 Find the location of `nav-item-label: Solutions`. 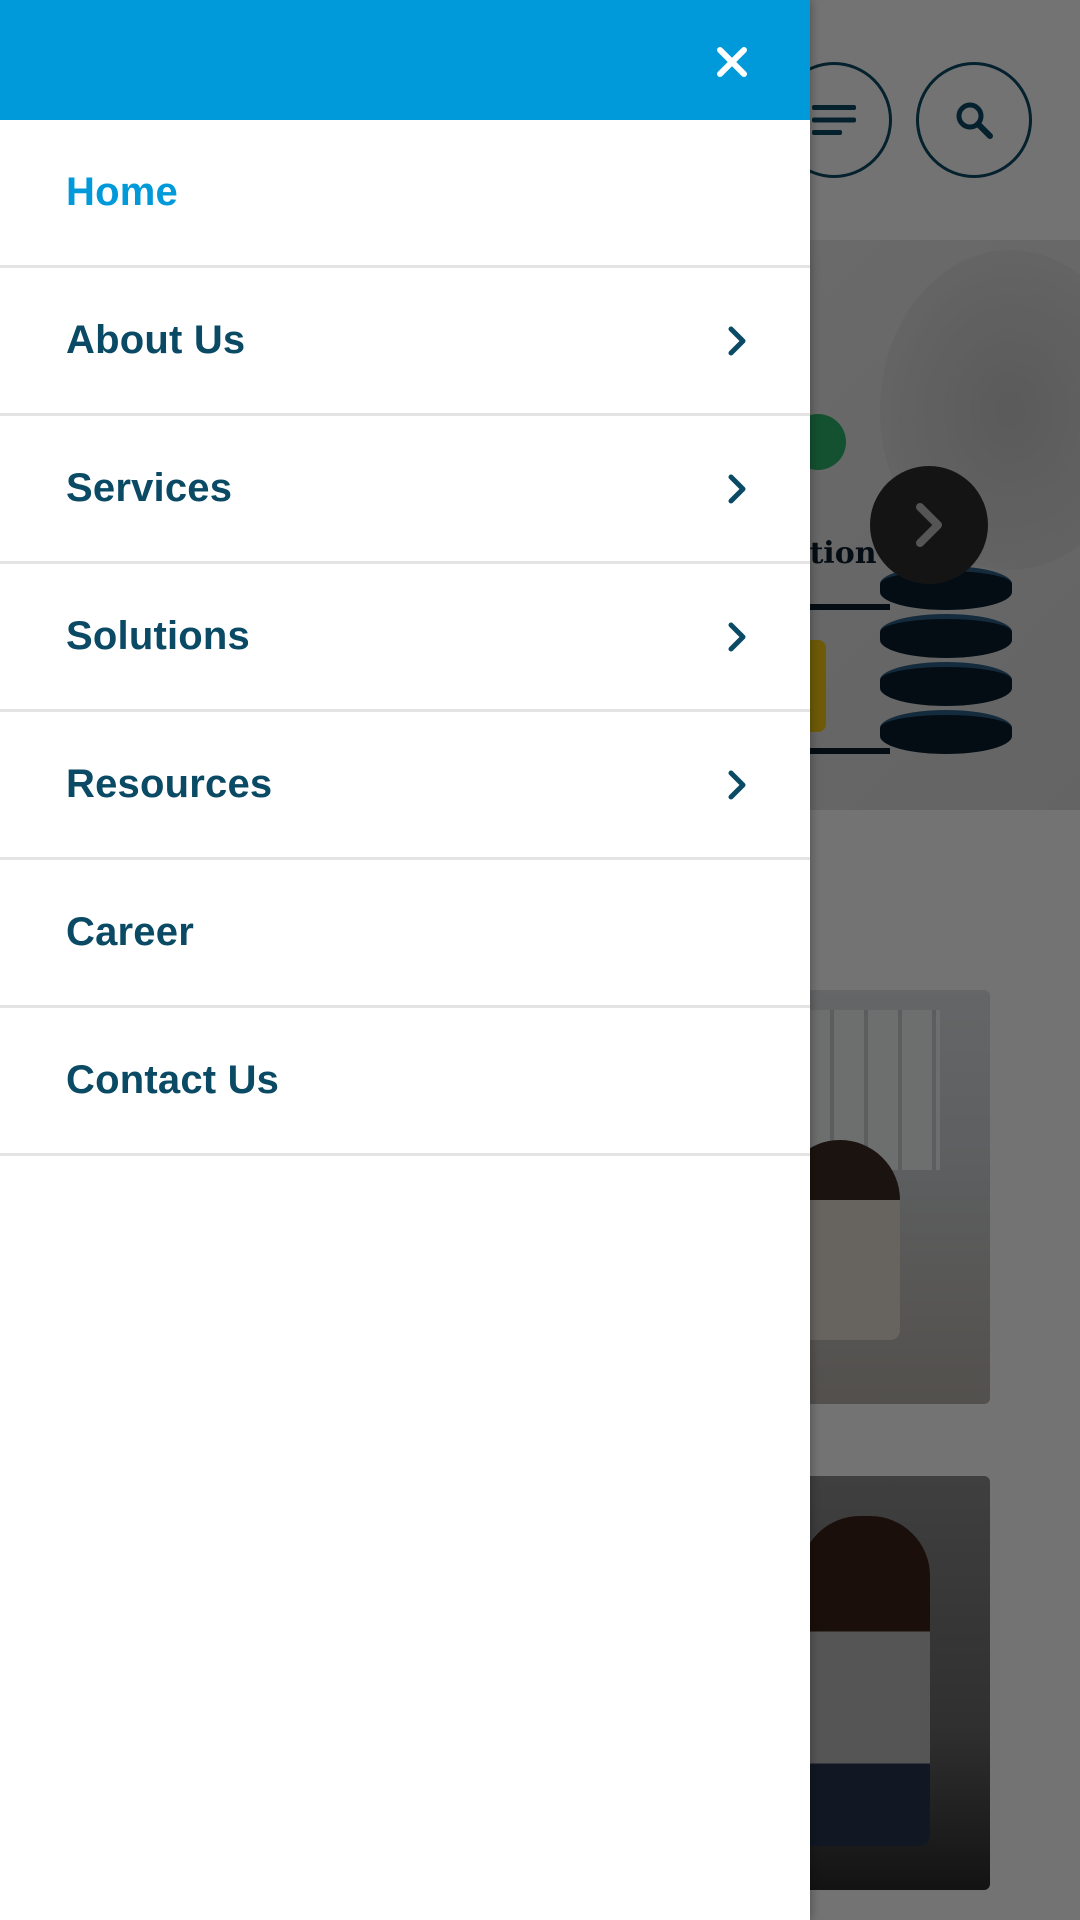

nav-item-label: Solutions is located at coordinates (158, 636).